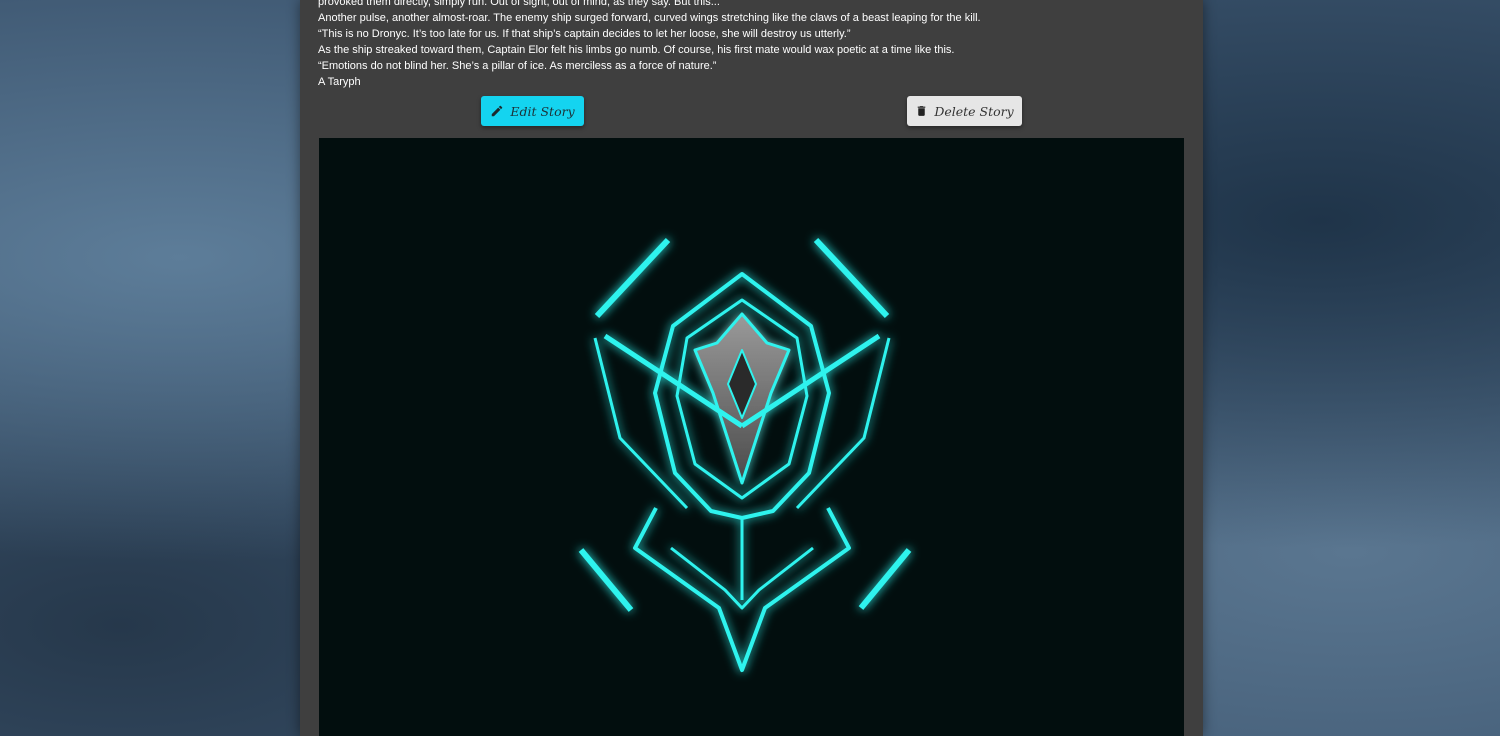 Image resolution: width=1500 pixels, height=736 pixels. I want to click on delete-story-button: Delete Story, so click(964, 111).